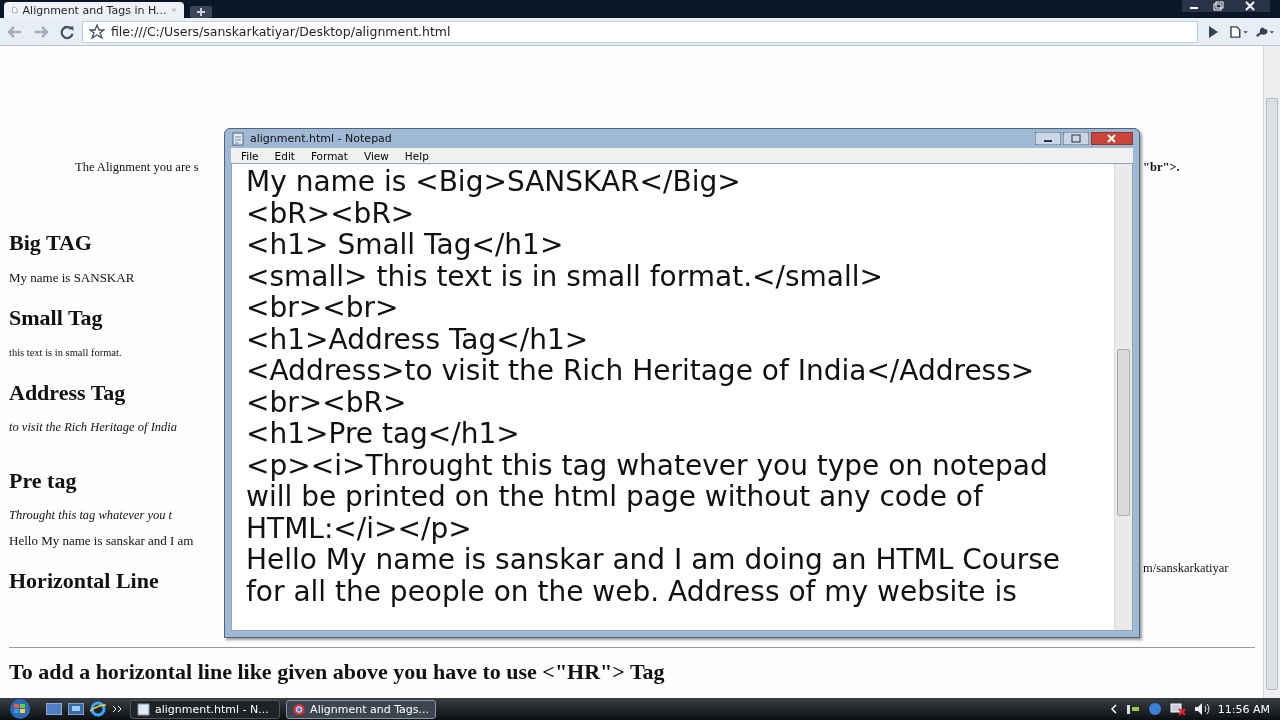  I want to click on page-text: Hello My name is sanskar and I am, so click(102, 540).